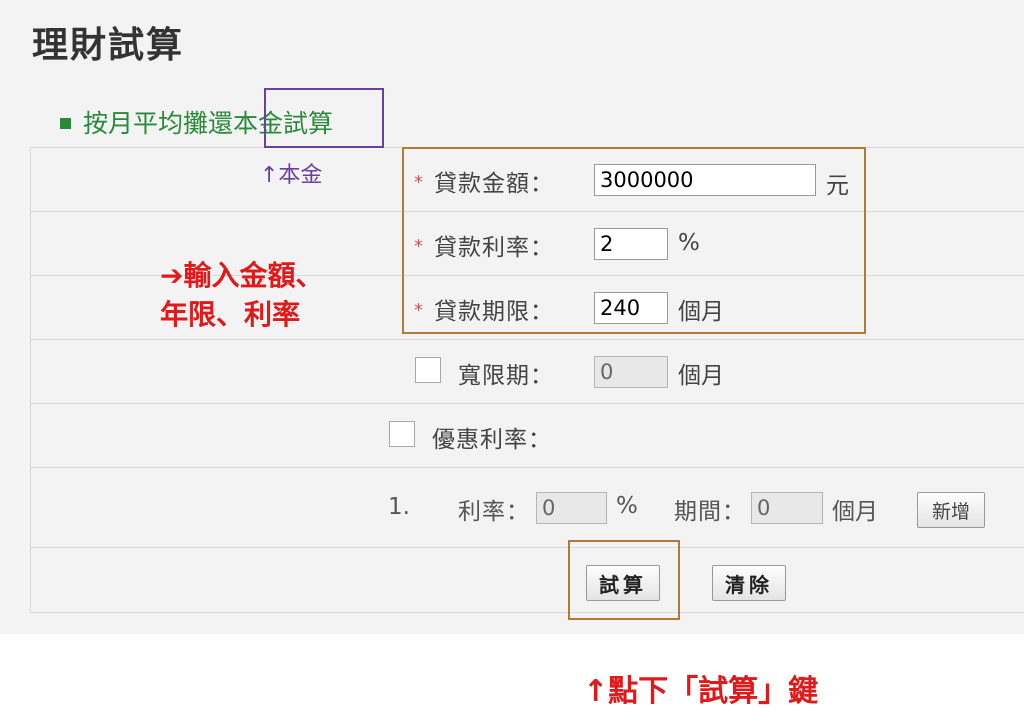 Image resolution: width=1024 pixels, height=728 pixels. Describe the element at coordinates (428, 370) in the screenshot. I see `grace-period-checkbox` at that location.